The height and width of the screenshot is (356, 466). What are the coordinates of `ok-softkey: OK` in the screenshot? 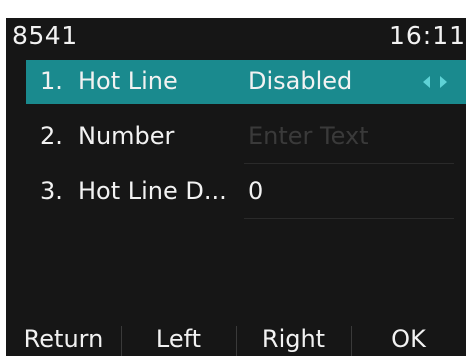 It's located at (408, 339).